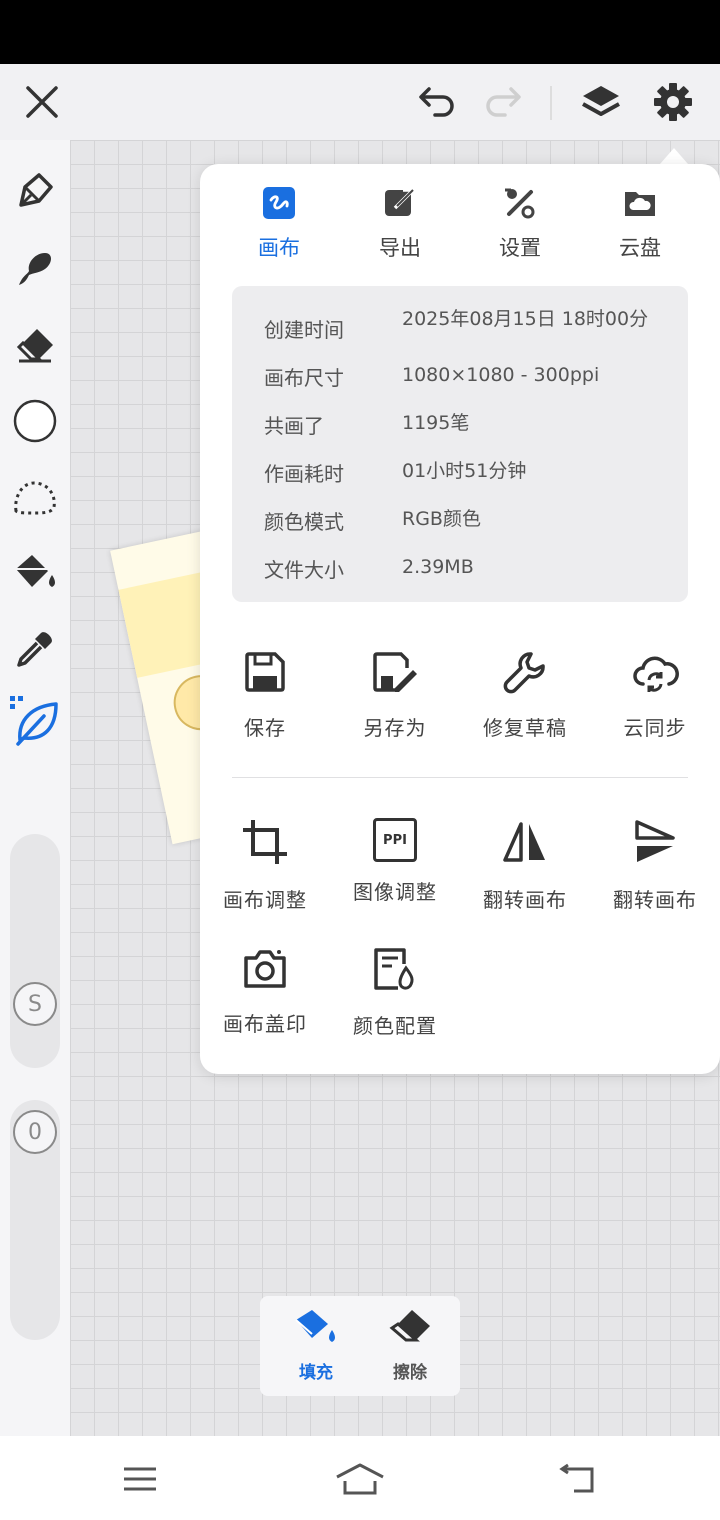 Image resolution: width=720 pixels, height=1520 pixels. I want to click on gear-icon, so click(673, 102).